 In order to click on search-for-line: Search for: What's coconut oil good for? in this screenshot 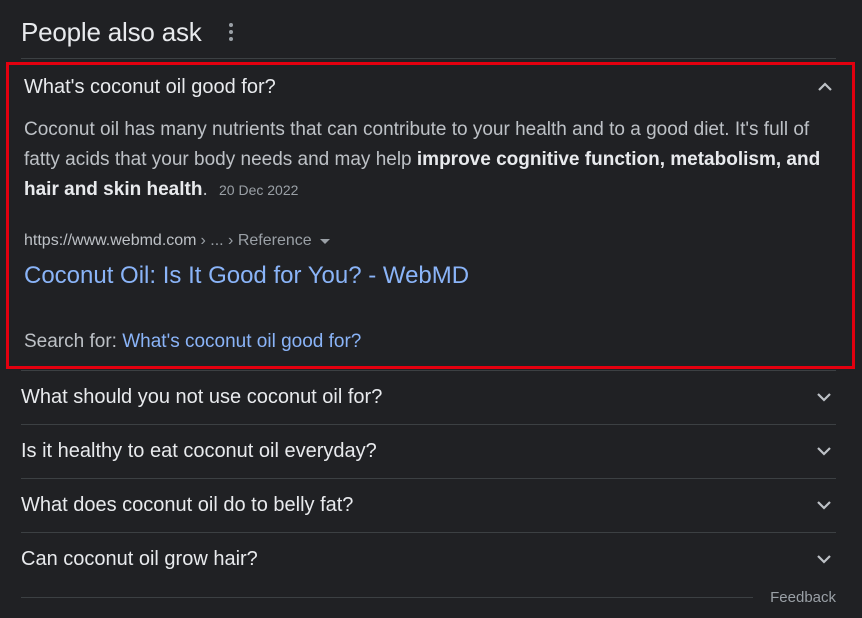, I will do `click(192, 342)`.